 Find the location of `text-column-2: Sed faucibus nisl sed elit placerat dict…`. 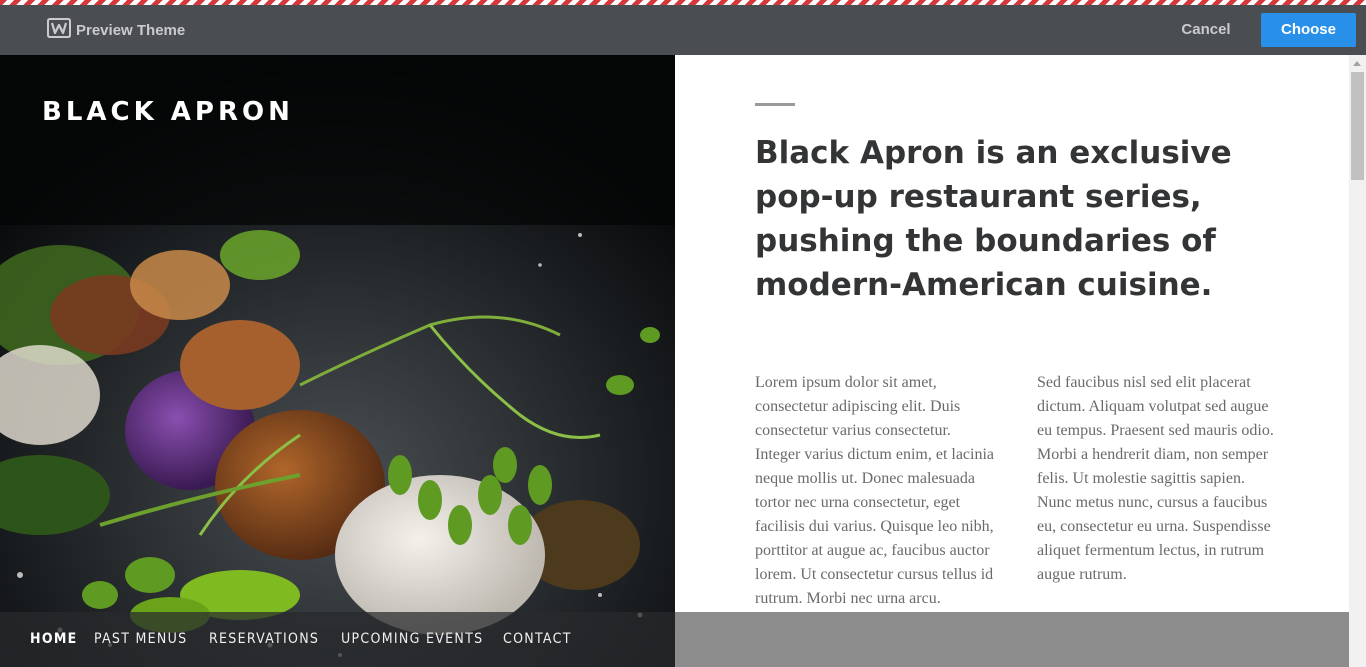

text-column-2: Sed faucibus nisl sed elit placerat dict… is located at coordinates (1155, 478).